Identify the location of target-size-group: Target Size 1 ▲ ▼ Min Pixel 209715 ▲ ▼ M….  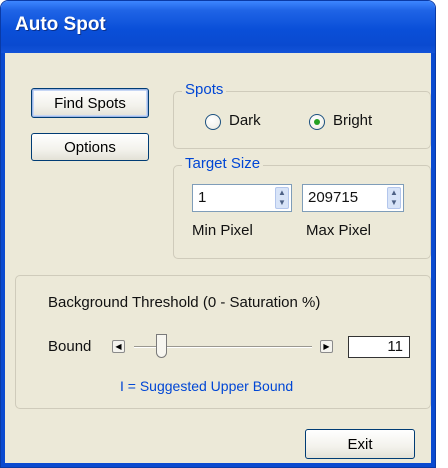
(302, 207).